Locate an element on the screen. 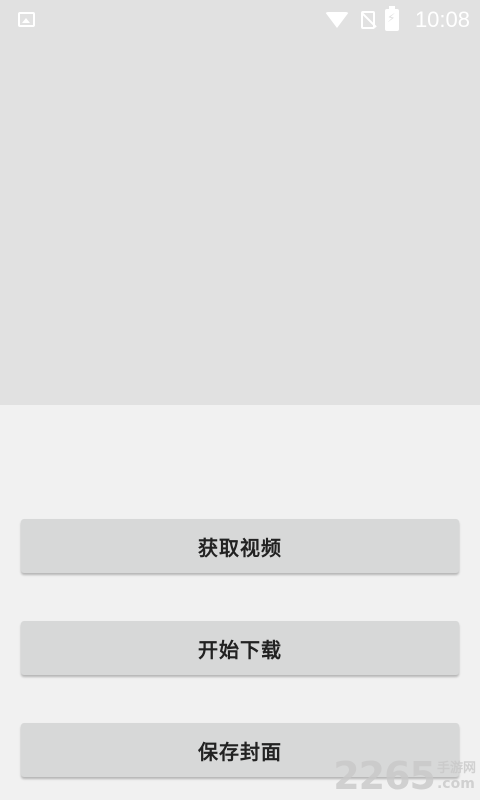 The width and height of the screenshot is (480, 800). status-icons: 10:08 is located at coordinates (397, 19).